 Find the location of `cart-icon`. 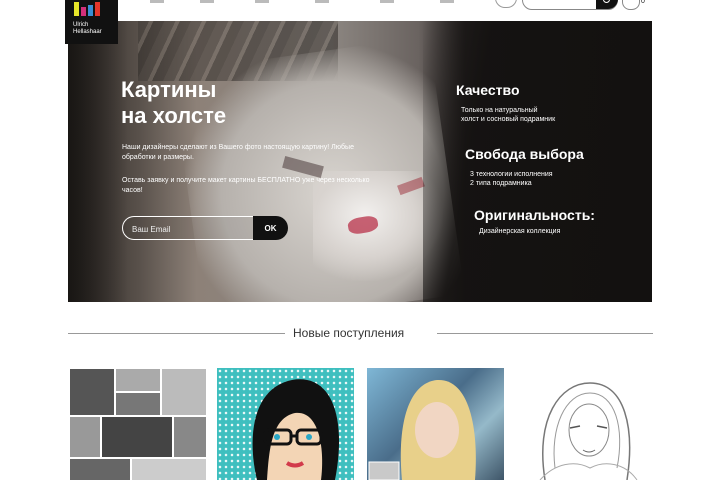

cart-icon is located at coordinates (631, 5).